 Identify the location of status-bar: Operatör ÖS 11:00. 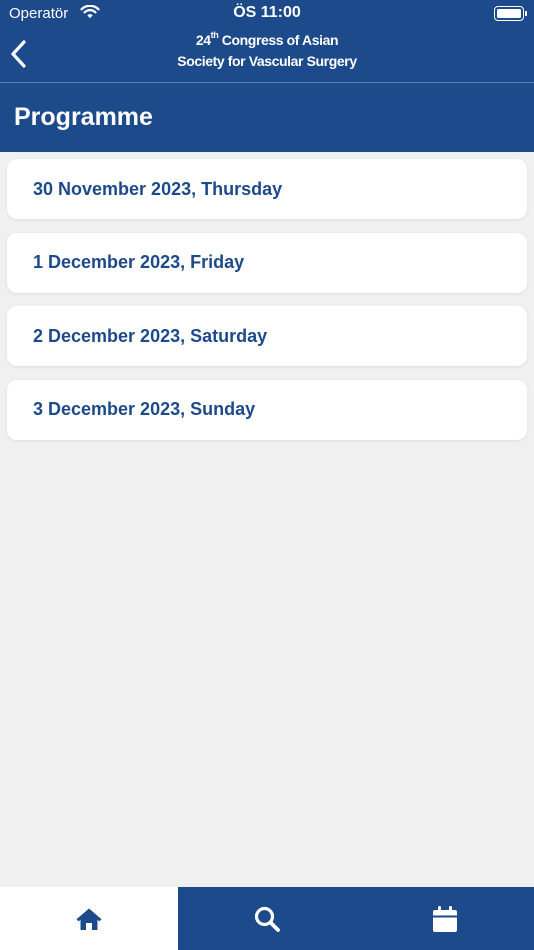
(267, 14).